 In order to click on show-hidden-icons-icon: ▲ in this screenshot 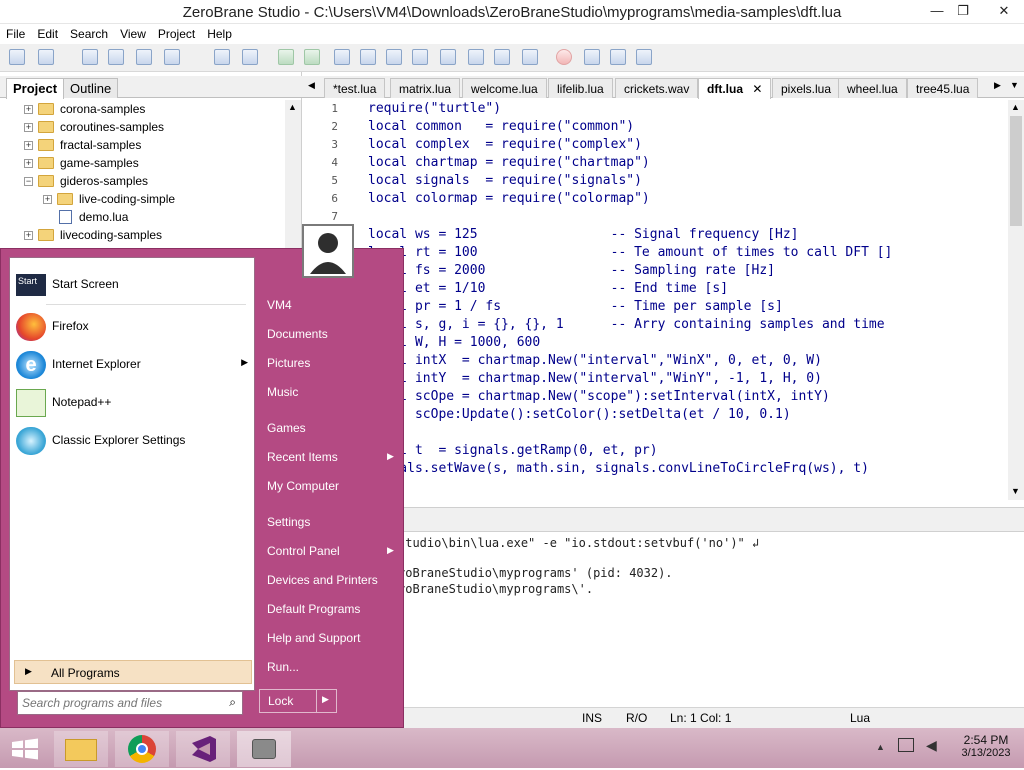, I will do `click(880, 747)`.